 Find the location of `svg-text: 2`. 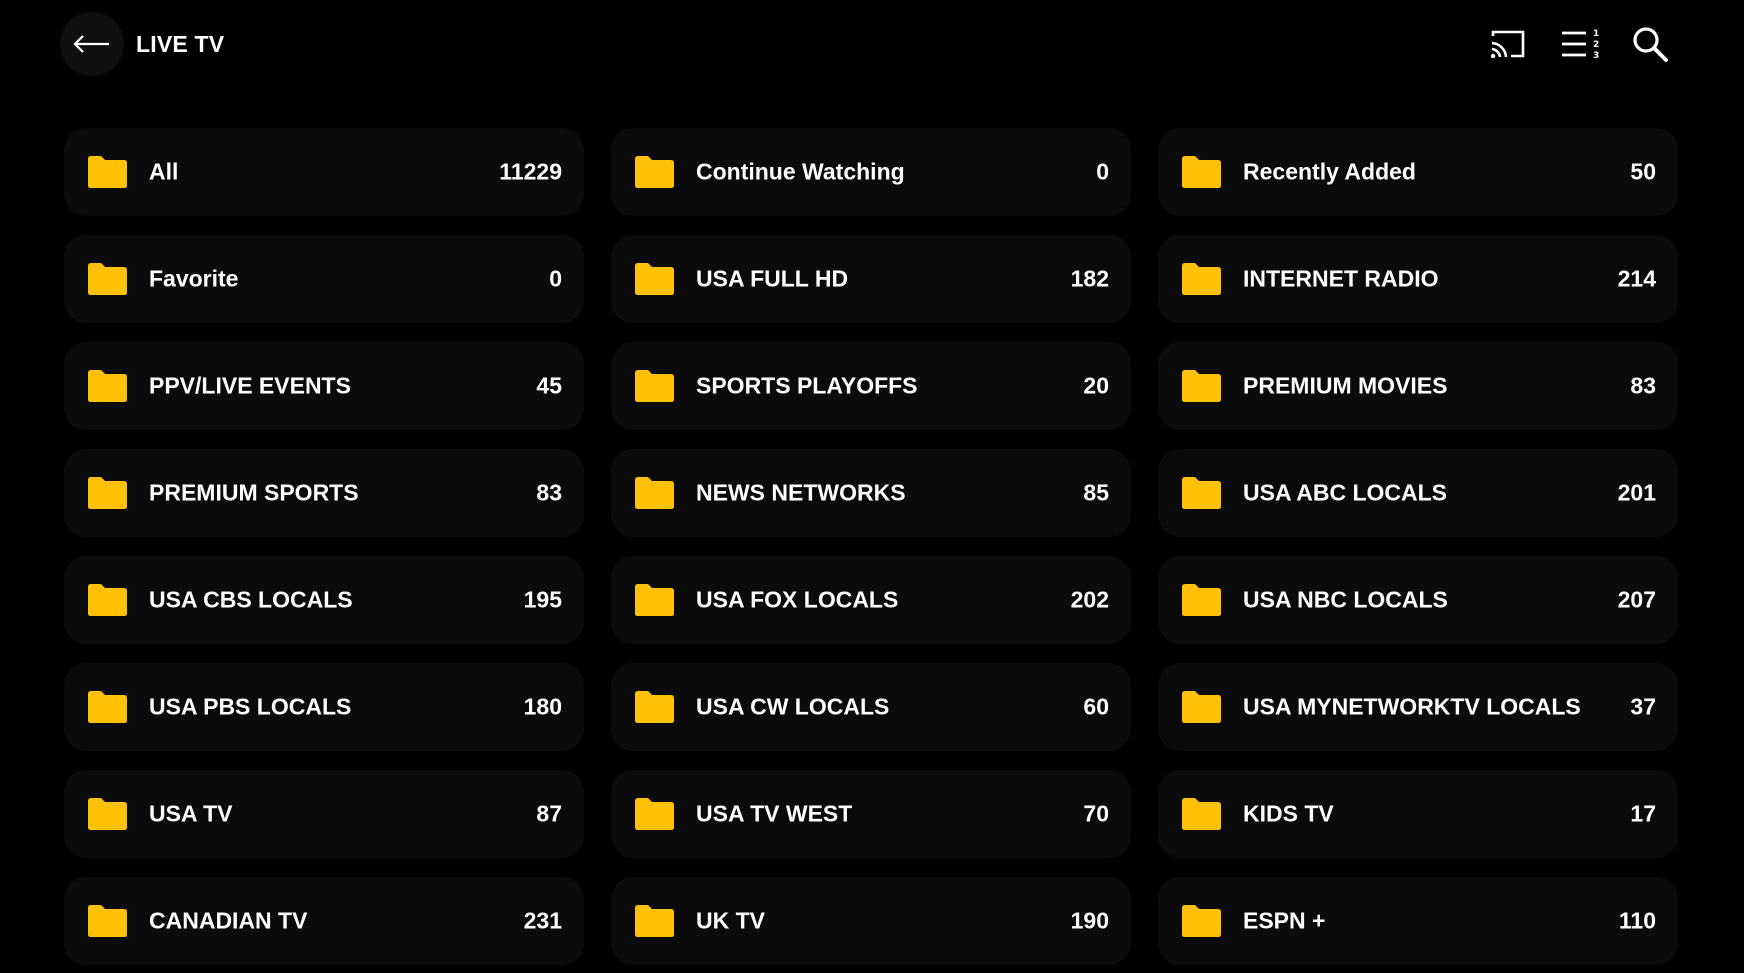

svg-text: 2 is located at coordinates (1596, 45).